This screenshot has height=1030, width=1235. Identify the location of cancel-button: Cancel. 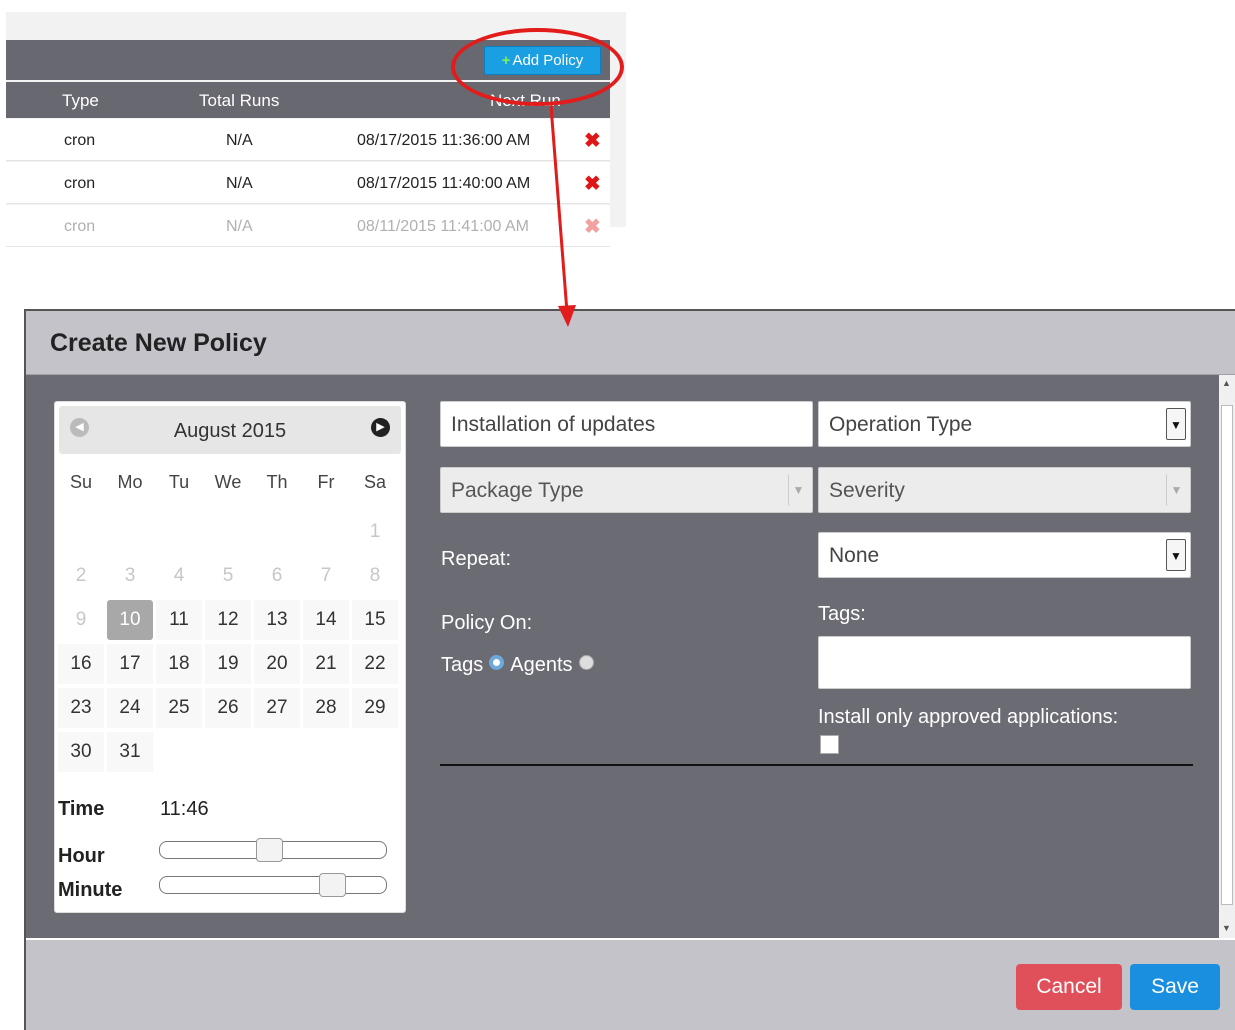
(1069, 987).